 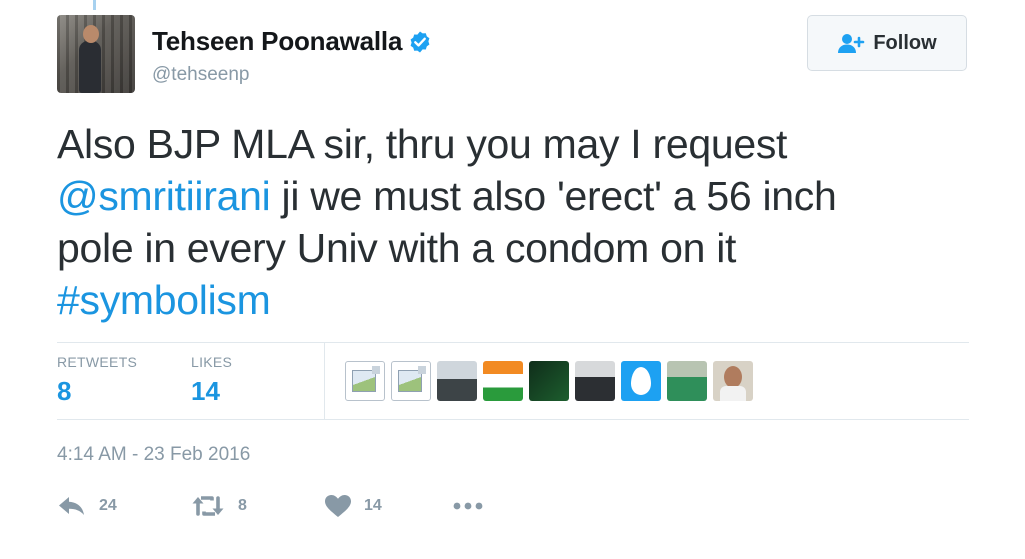 What do you see at coordinates (242, 505) in the screenshot?
I see `retweet-count: 8` at bounding box center [242, 505].